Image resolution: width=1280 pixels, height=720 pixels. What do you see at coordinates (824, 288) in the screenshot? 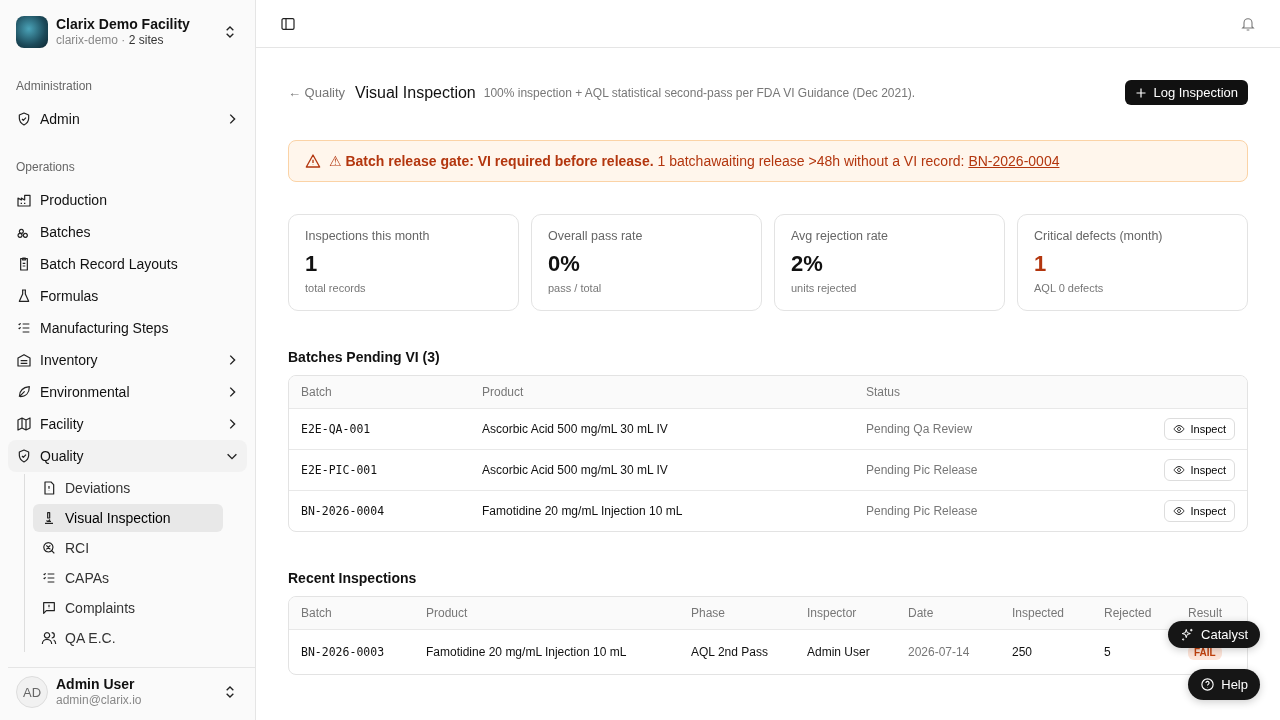
I see `stat-note: units rejected` at bounding box center [824, 288].